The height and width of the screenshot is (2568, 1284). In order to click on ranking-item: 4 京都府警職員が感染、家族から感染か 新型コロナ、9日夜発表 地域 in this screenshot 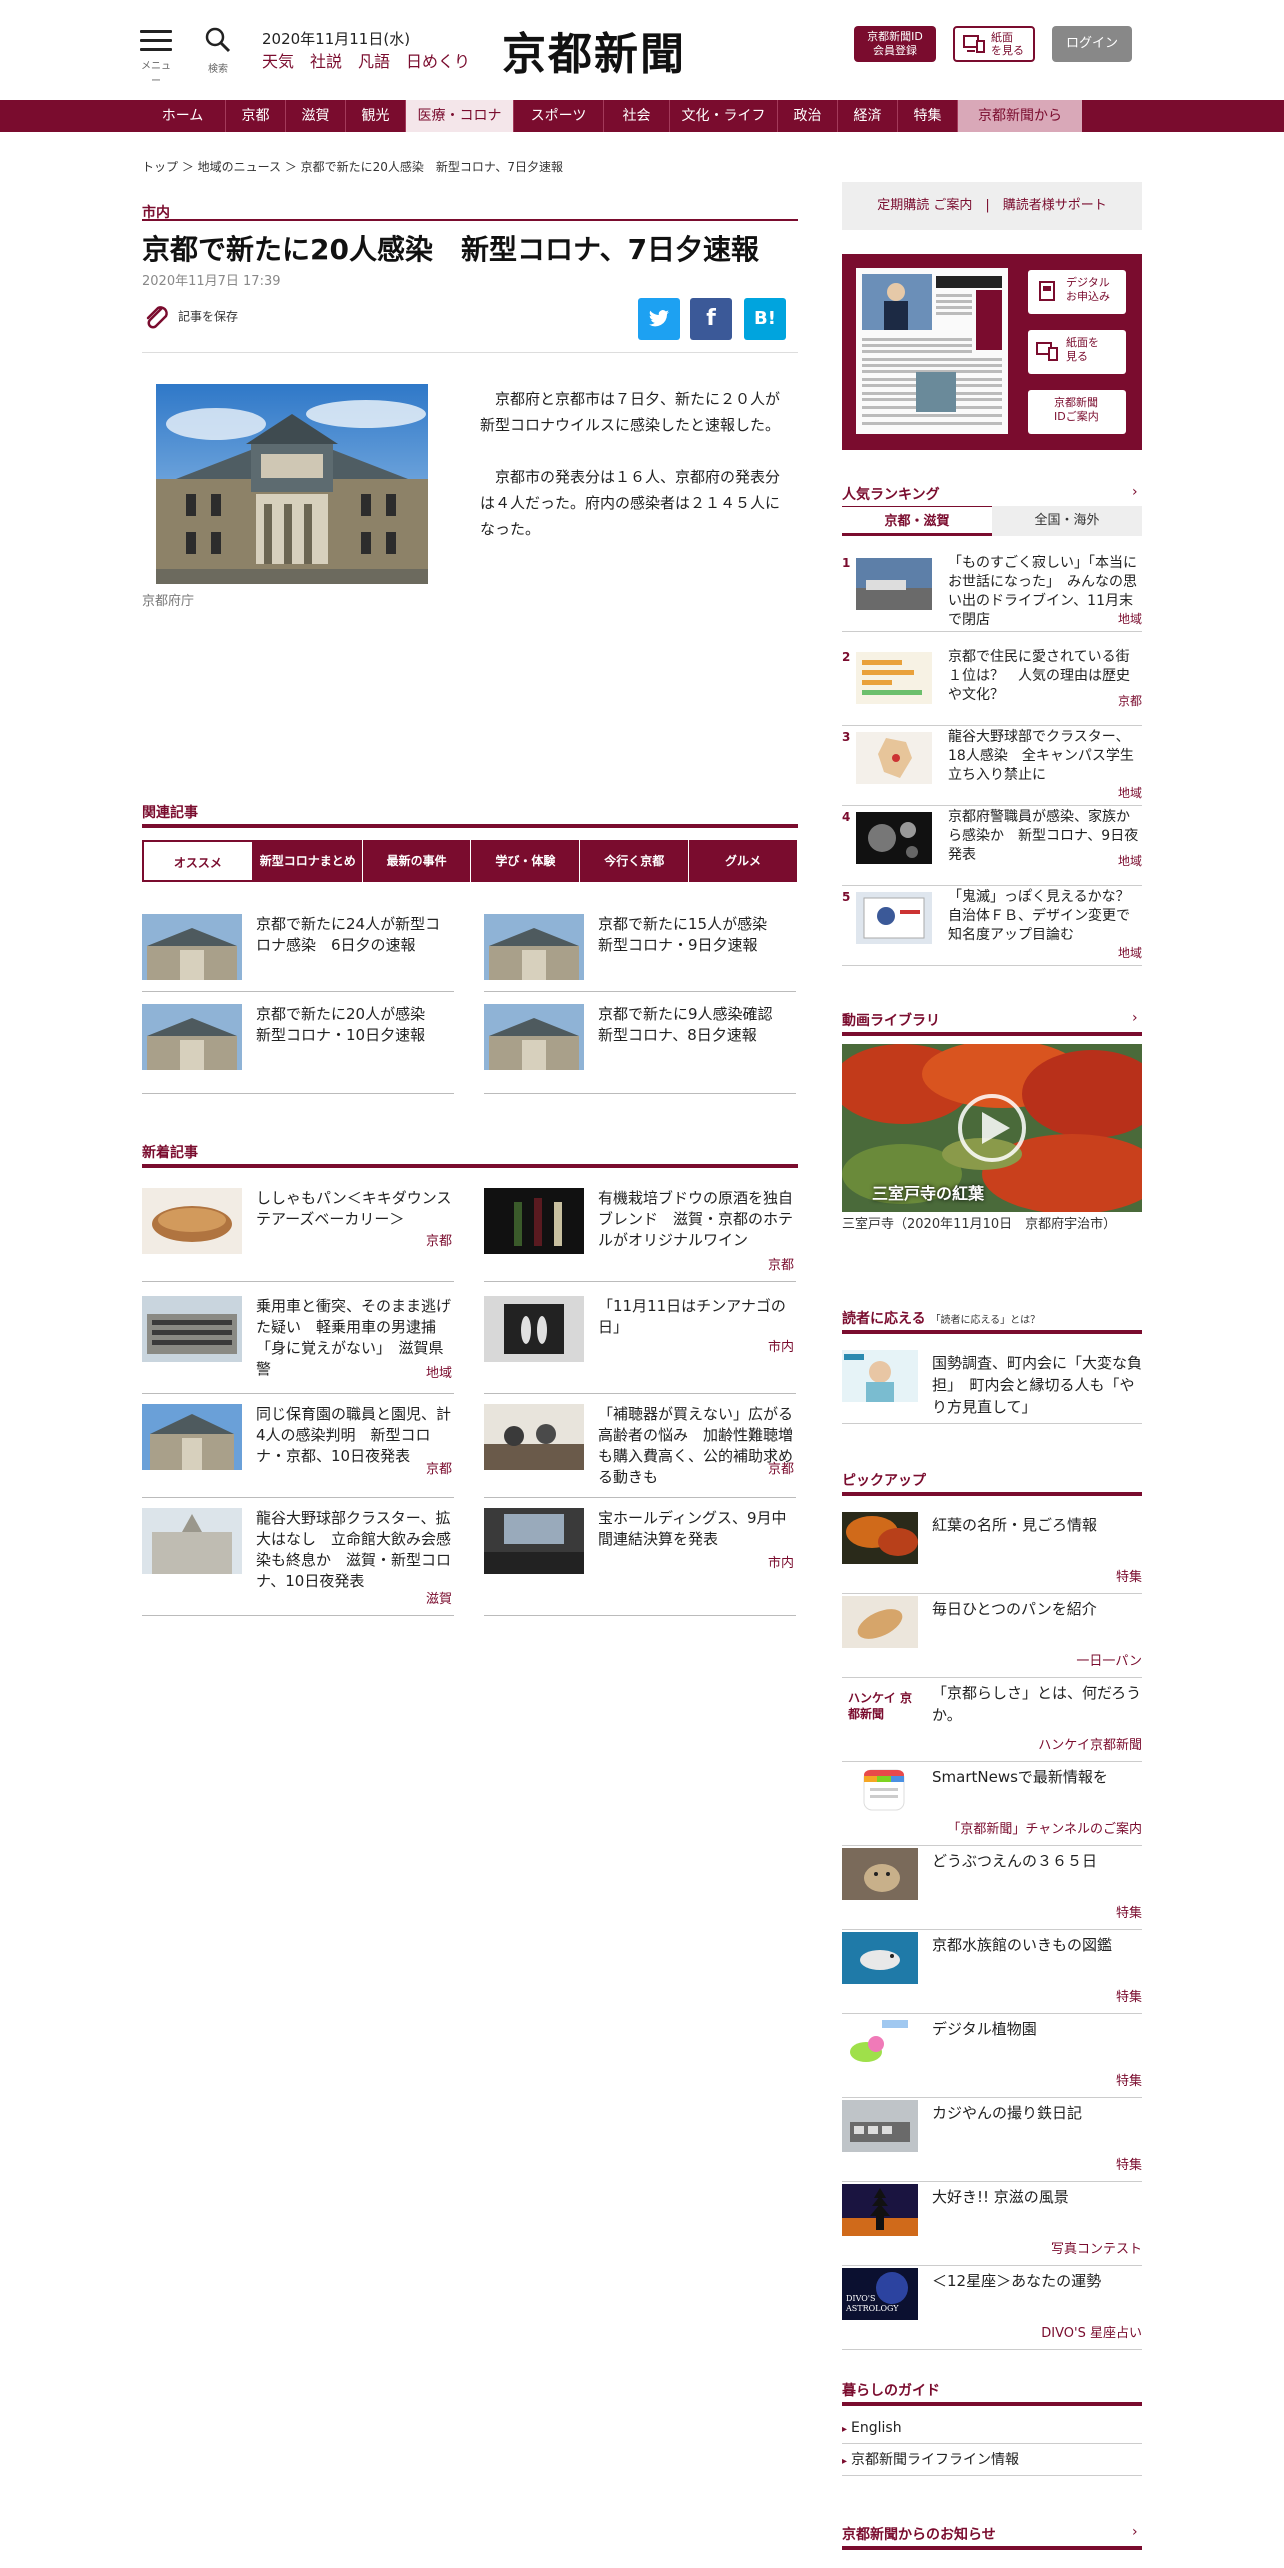, I will do `click(992, 847)`.